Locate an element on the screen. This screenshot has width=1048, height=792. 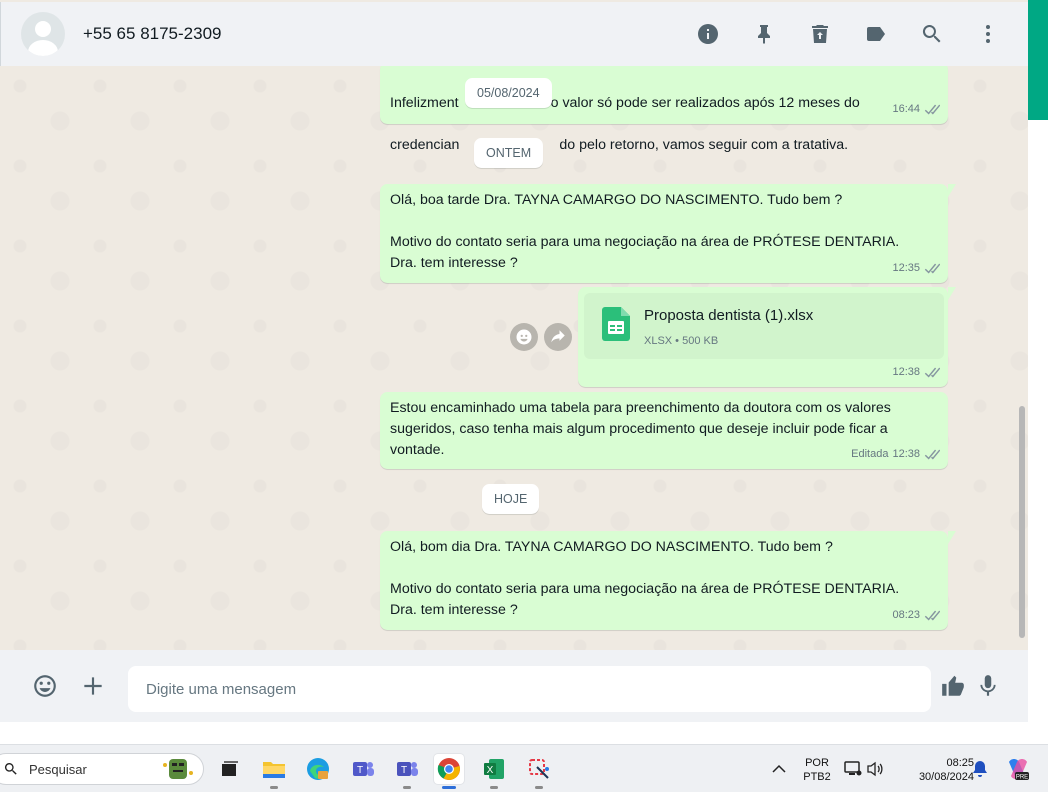
edited-label: Editada is located at coordinates (870, 454).